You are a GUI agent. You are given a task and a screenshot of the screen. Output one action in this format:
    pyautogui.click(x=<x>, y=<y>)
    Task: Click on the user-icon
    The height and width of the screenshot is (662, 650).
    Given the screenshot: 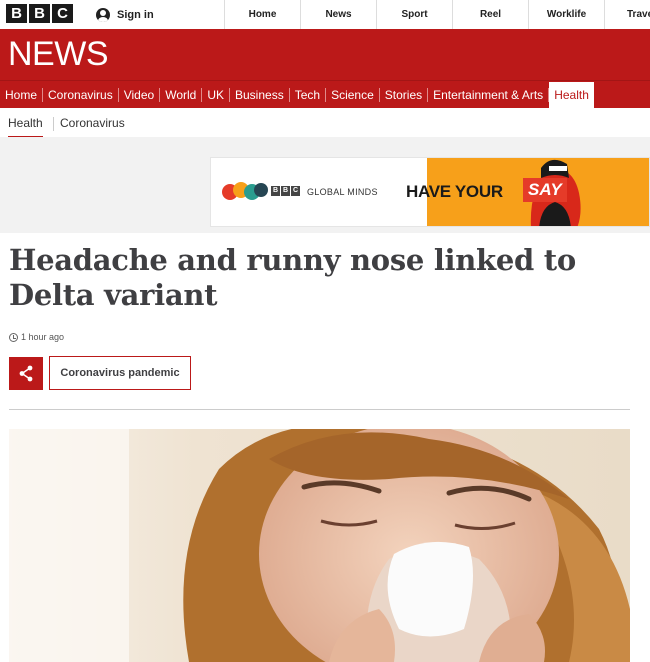 What is the action you would take?
    pyautogui.click(x=103, y=14)
    